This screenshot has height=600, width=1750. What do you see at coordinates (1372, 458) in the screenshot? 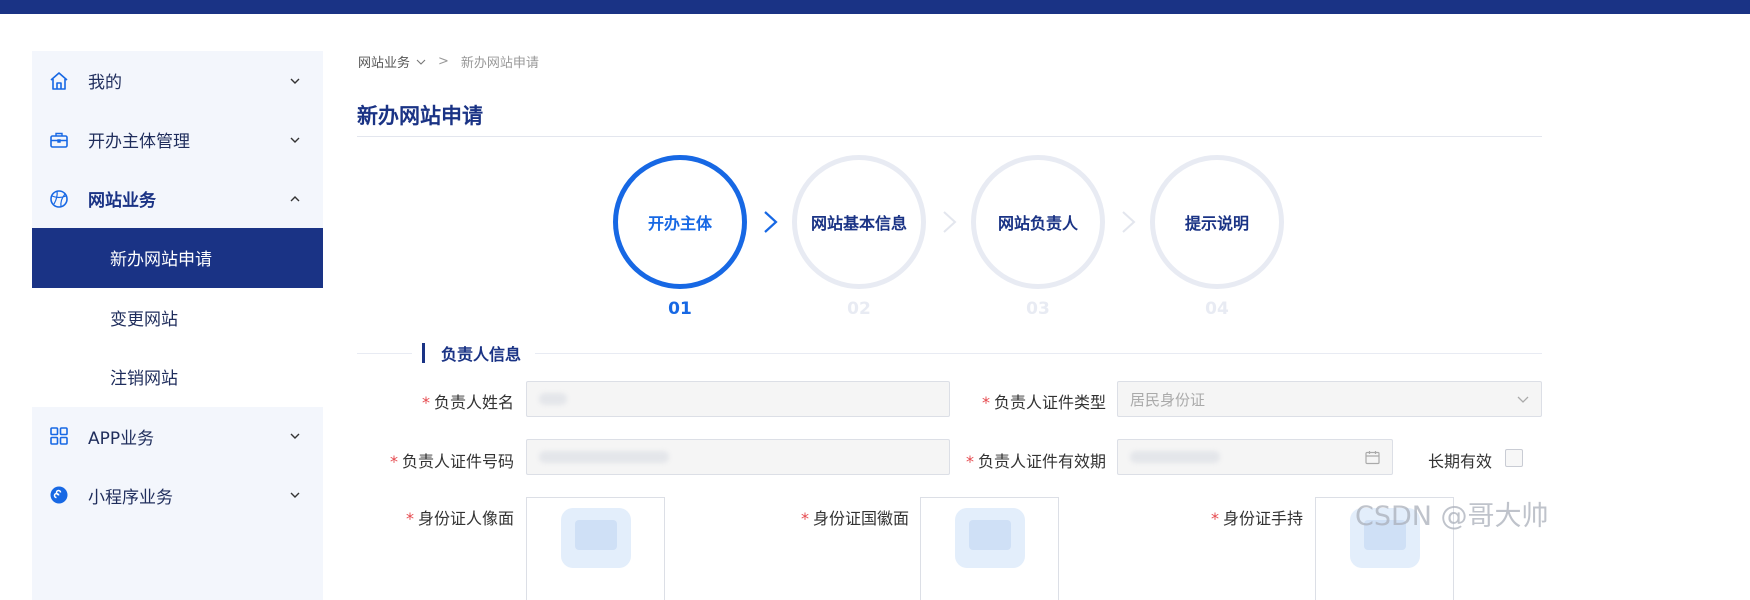
I see `calendar-icon` at bounding box center [1372, 458].